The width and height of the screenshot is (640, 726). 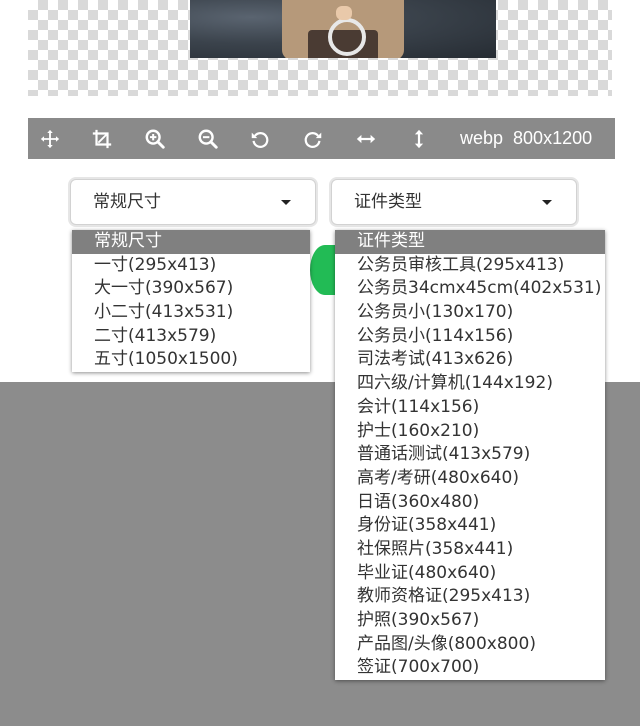 I want to click on move-button, so click(x=50, y=138).